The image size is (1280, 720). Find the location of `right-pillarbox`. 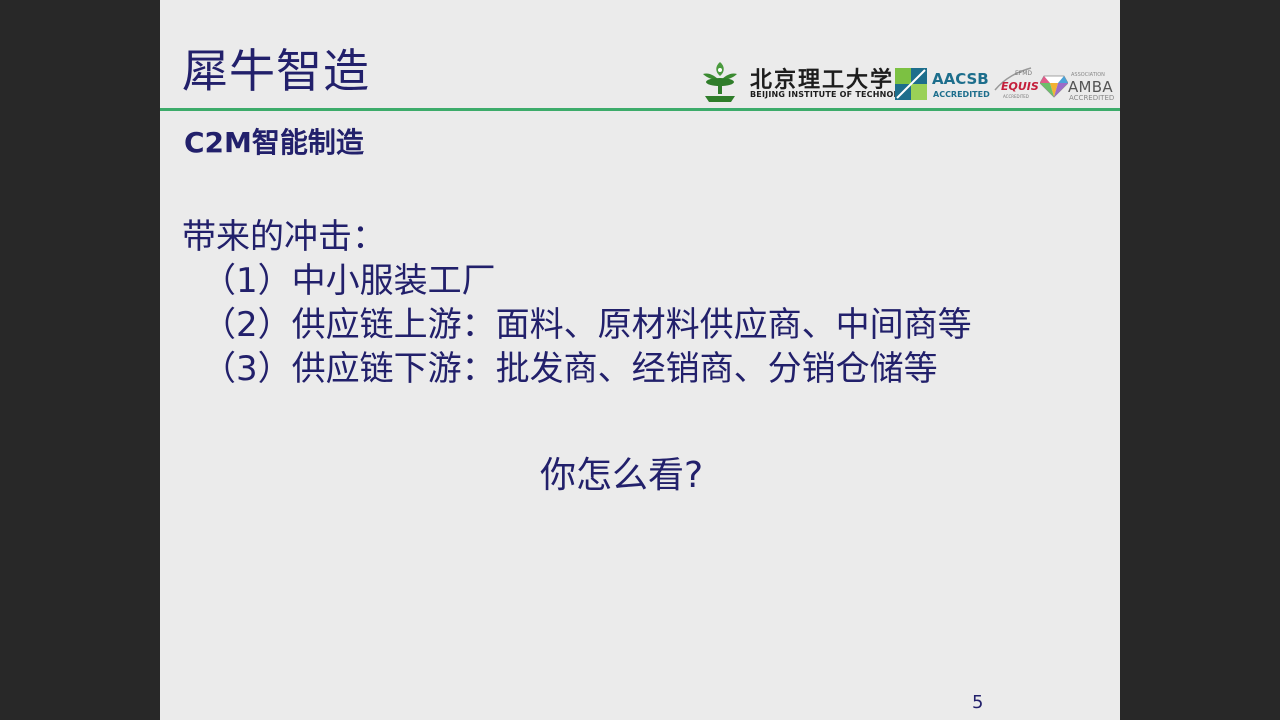

right-pillarbox is located at coordinates (1200, 360).